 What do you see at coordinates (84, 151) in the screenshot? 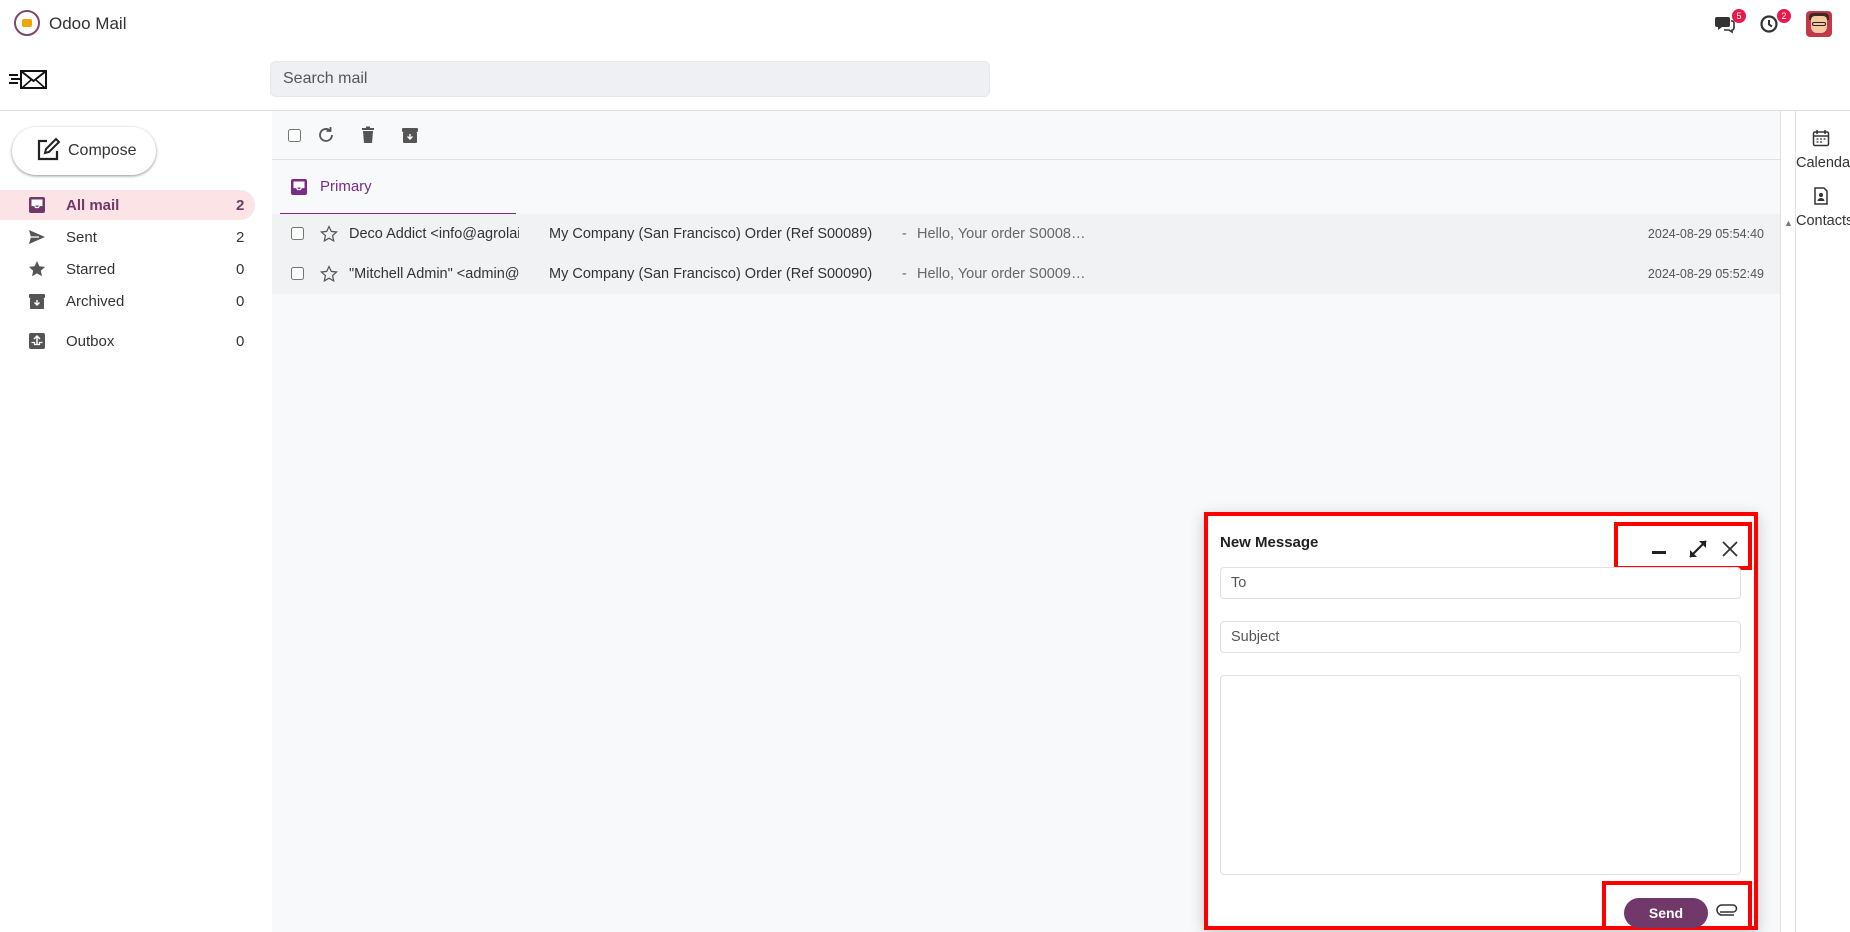
I see `compose-button: Compose` at bounding box center [84, 151].